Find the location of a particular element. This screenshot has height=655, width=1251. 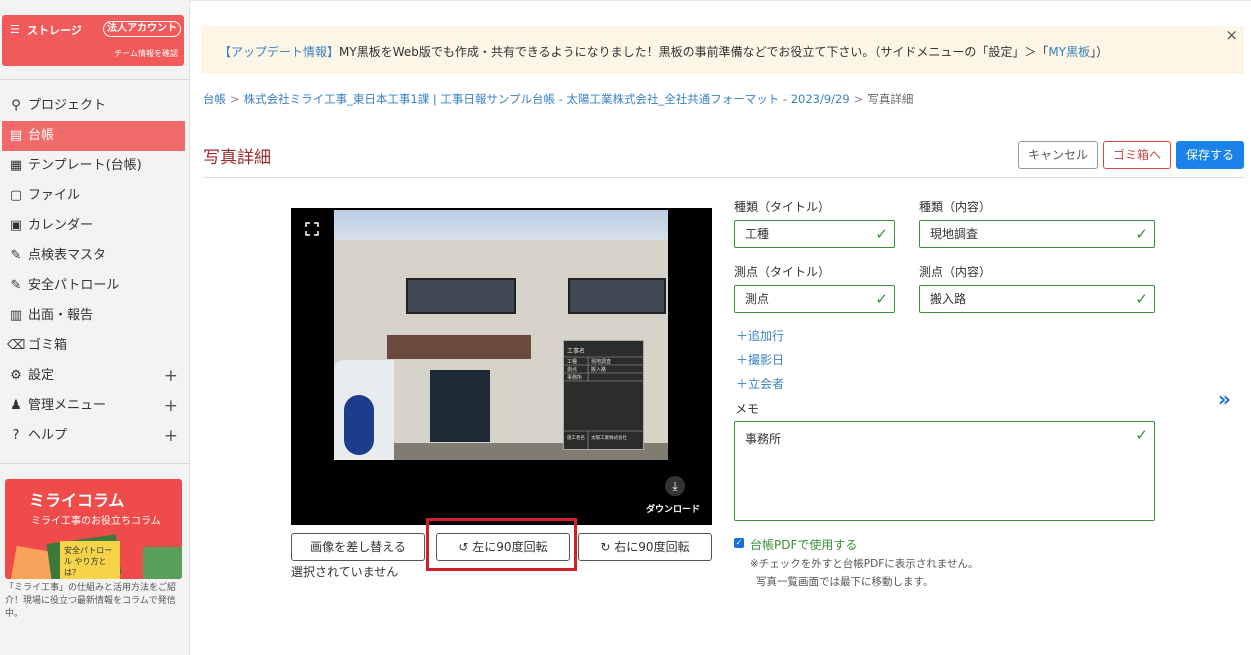

point-content-label: 測点（内容） is located at coordinates (955, 272).